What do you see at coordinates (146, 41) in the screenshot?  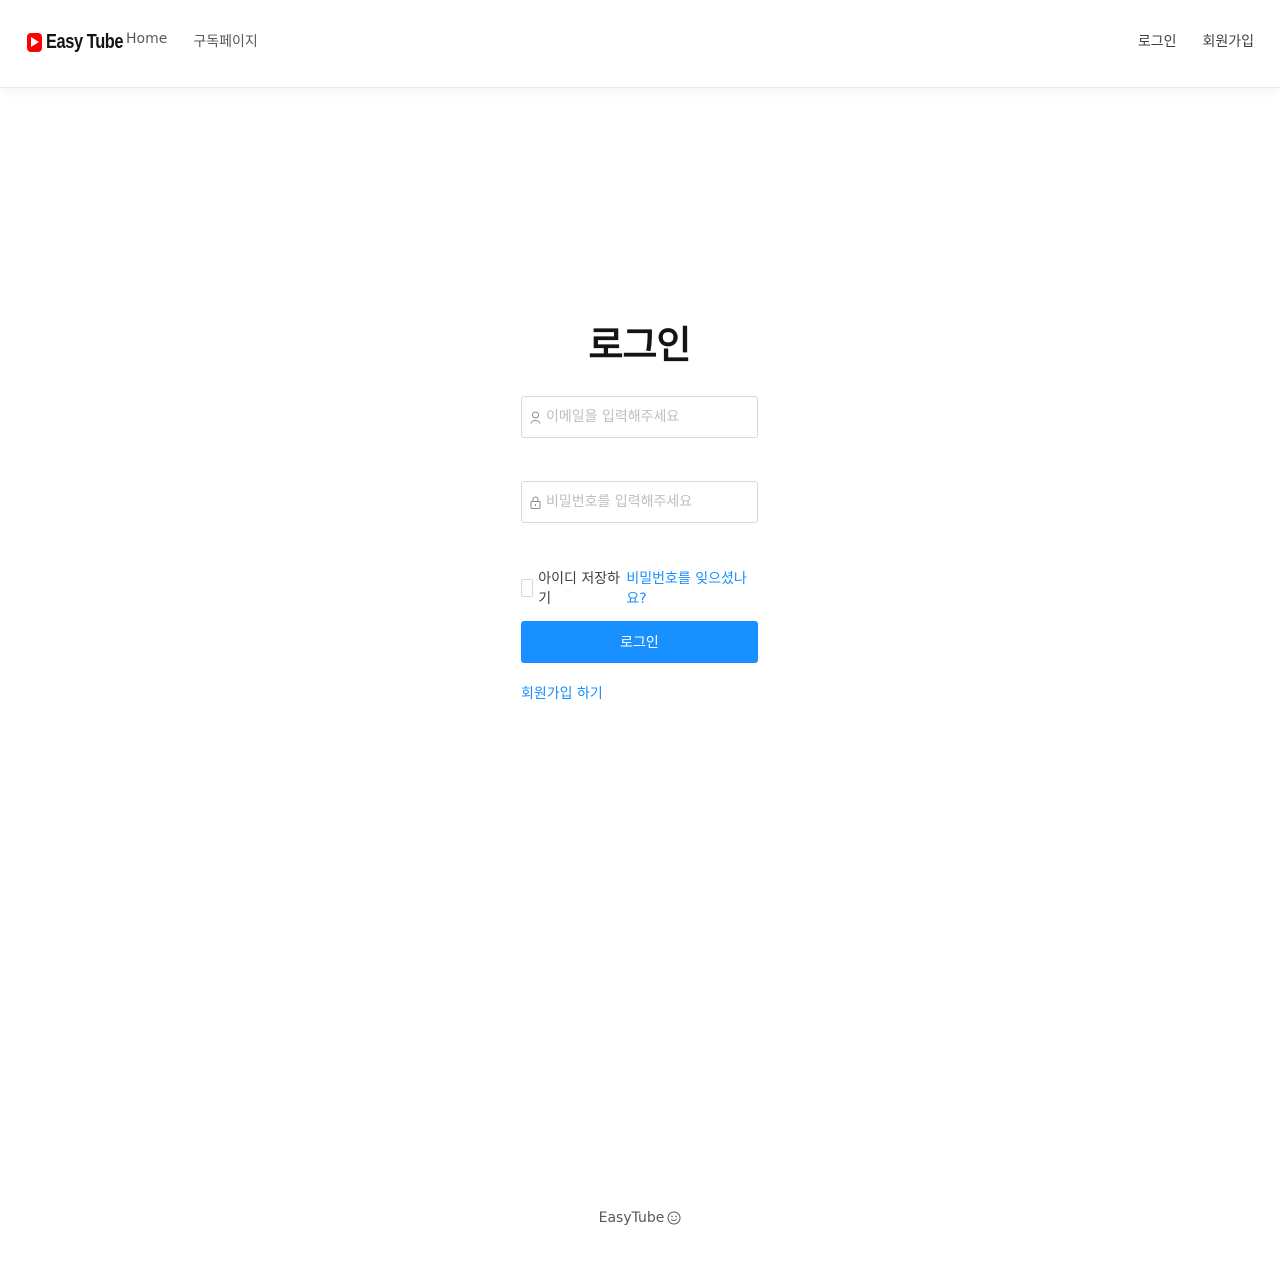 I see `nav-home: Home` at bounding box center [146, 41].